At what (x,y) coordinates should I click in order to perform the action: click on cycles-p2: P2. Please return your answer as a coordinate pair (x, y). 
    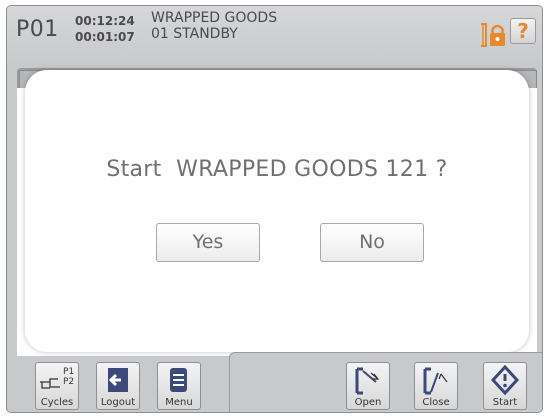
    Looking at the image, I should click on (69, 382).